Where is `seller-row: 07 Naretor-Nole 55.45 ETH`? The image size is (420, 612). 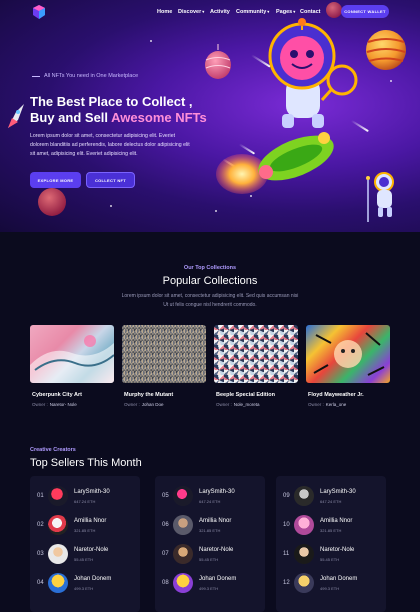 seller-row: 07 Naretor-Nole 55.45 ETH is located at coordinates (210, 555).